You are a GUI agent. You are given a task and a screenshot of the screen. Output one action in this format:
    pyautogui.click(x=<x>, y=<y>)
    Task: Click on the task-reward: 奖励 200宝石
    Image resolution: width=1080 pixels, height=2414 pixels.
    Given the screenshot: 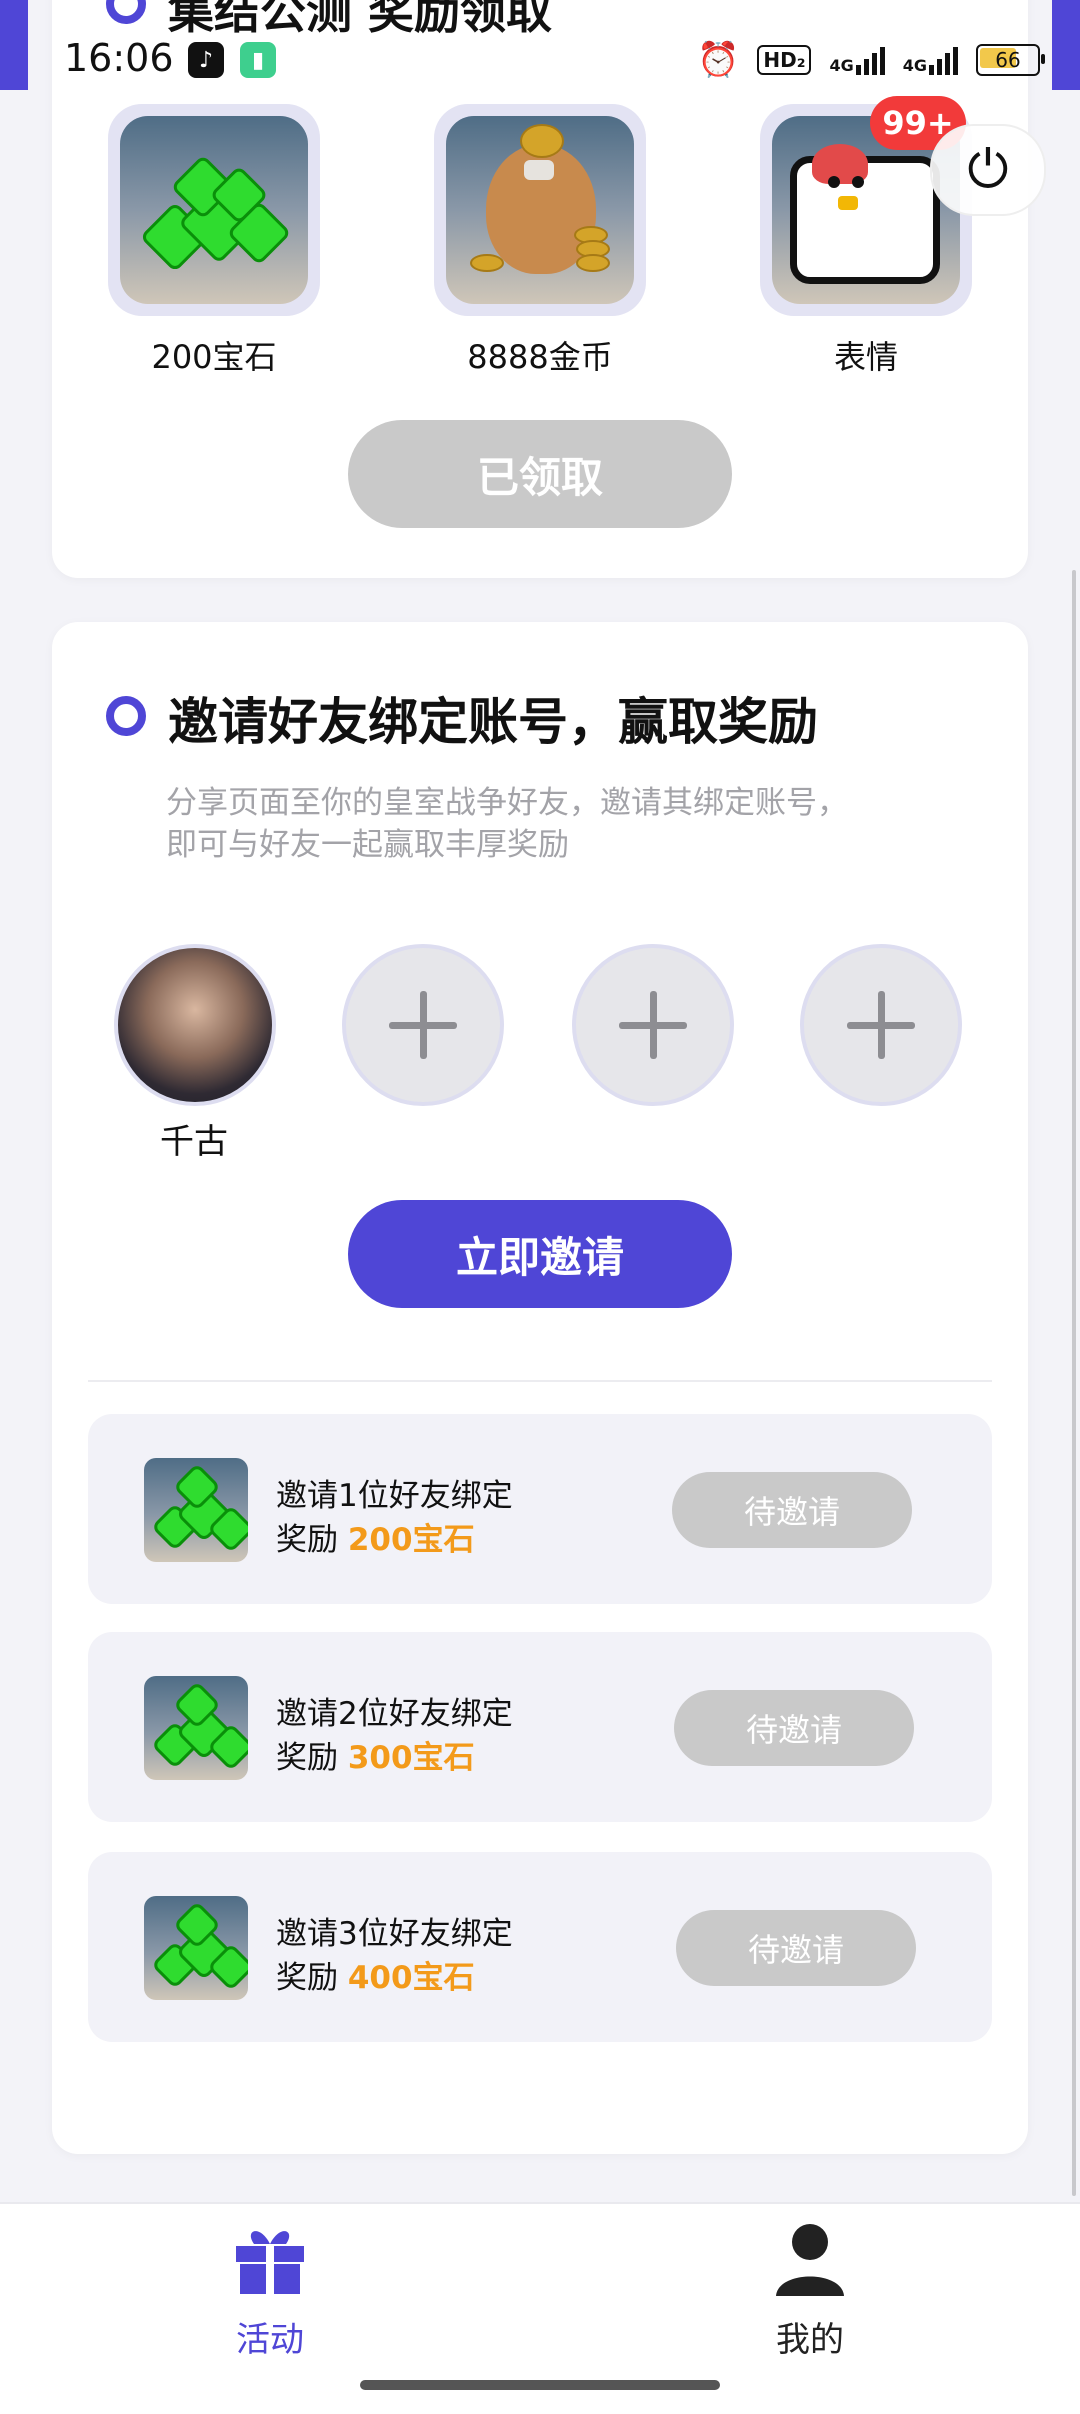 What is the action you would take?
    pyautogui.click(x=375, y=1536)
    